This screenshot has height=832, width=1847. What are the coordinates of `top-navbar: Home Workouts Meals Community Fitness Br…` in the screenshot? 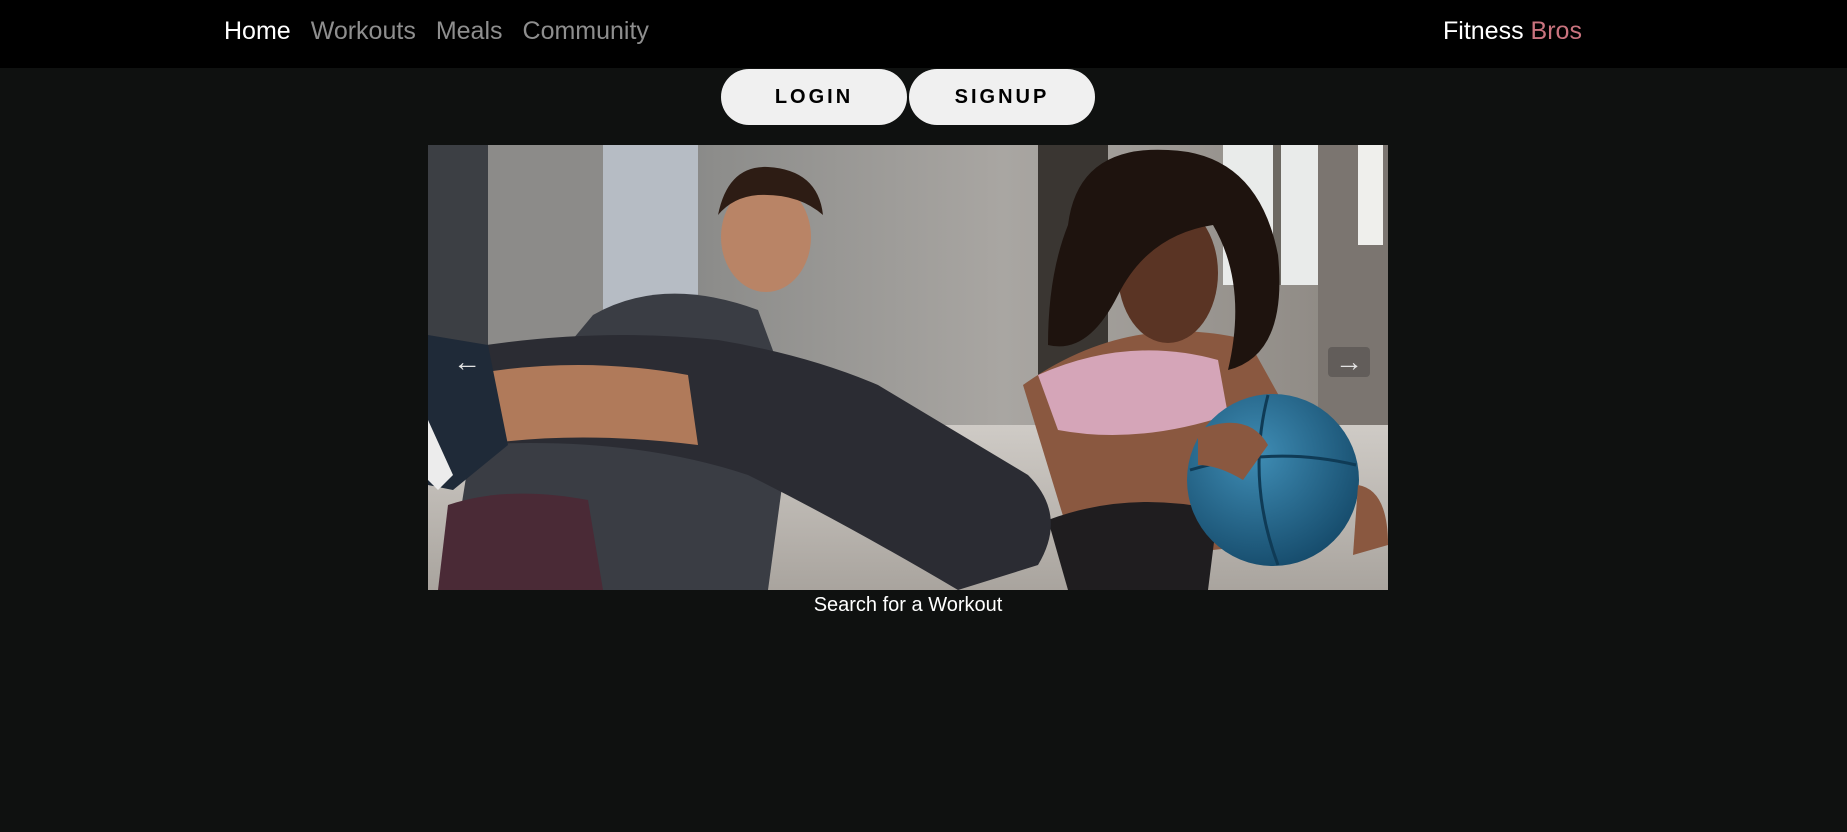 It's located at (923, 34).